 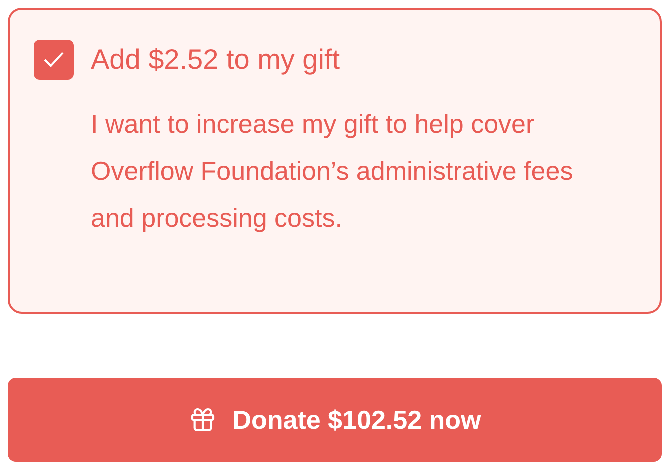 I want to click on option-title: Add $2.52 to my gift, so click(x=216, y=60).